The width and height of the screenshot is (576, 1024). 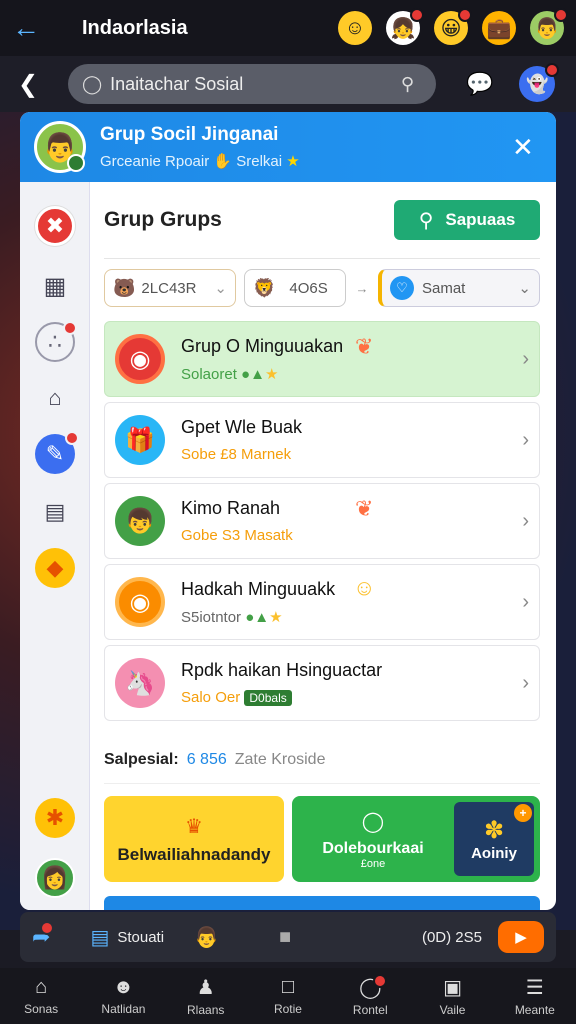 What do you see at coordinates (480, 219) in the screenshot?
I see `search-groups-label: Sapuaas` at bounding box center [480, 219].